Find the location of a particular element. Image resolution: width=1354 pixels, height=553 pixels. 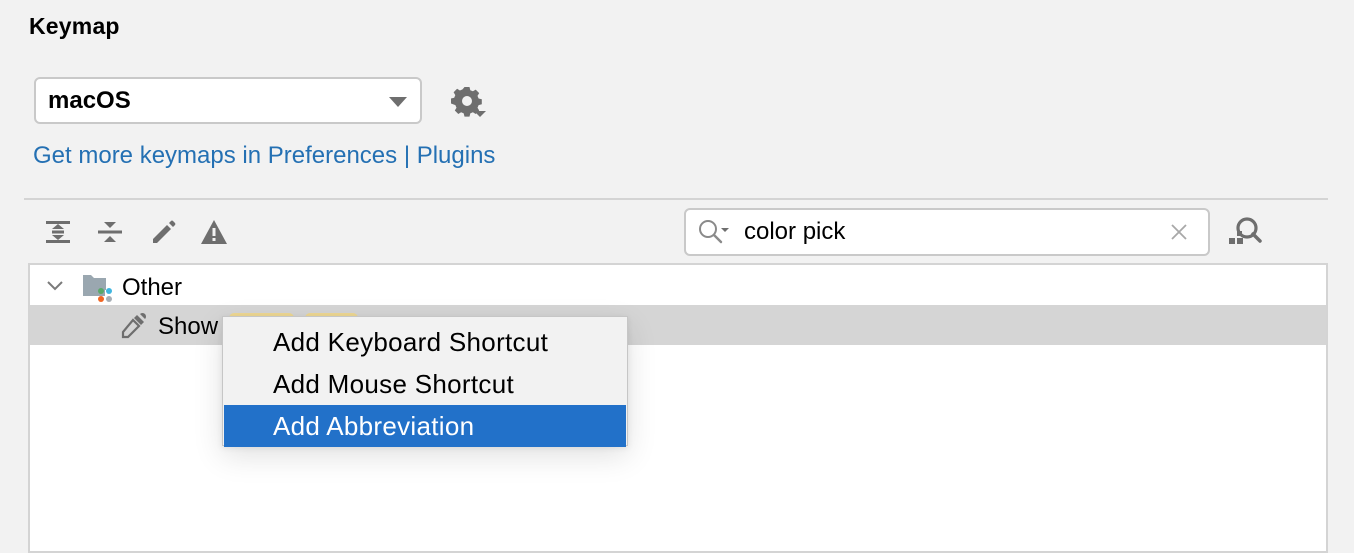

find-by-shortcut-button is located at coordinates (1245, 232).